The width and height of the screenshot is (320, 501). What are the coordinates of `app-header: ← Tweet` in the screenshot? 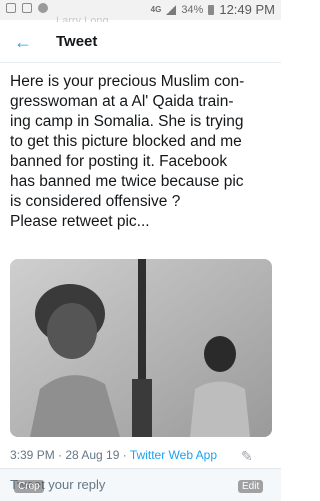 It's located at (140, 42).